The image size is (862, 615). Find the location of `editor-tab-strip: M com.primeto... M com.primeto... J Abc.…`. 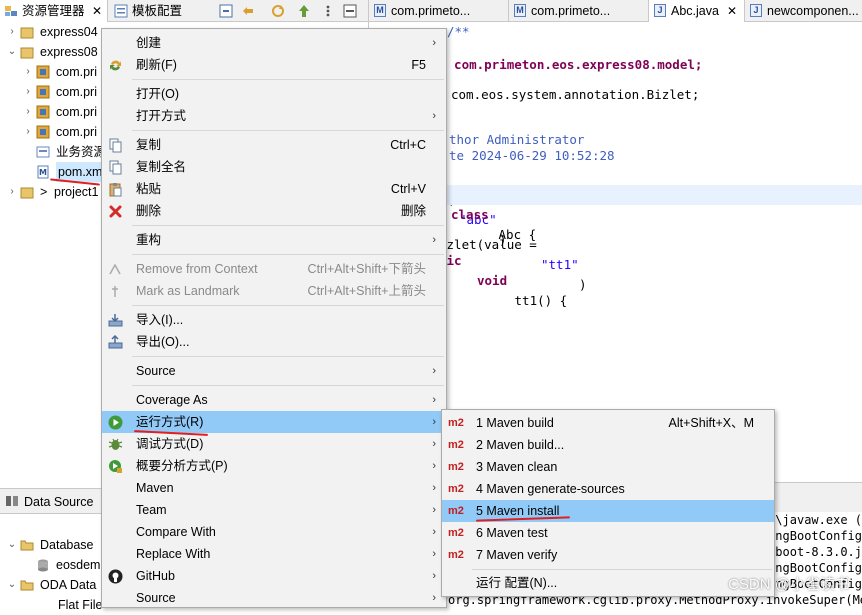

editor-tab-strip: M com.primeto... M com.primeto... J Abc.… is located at coordinates (615, 11).